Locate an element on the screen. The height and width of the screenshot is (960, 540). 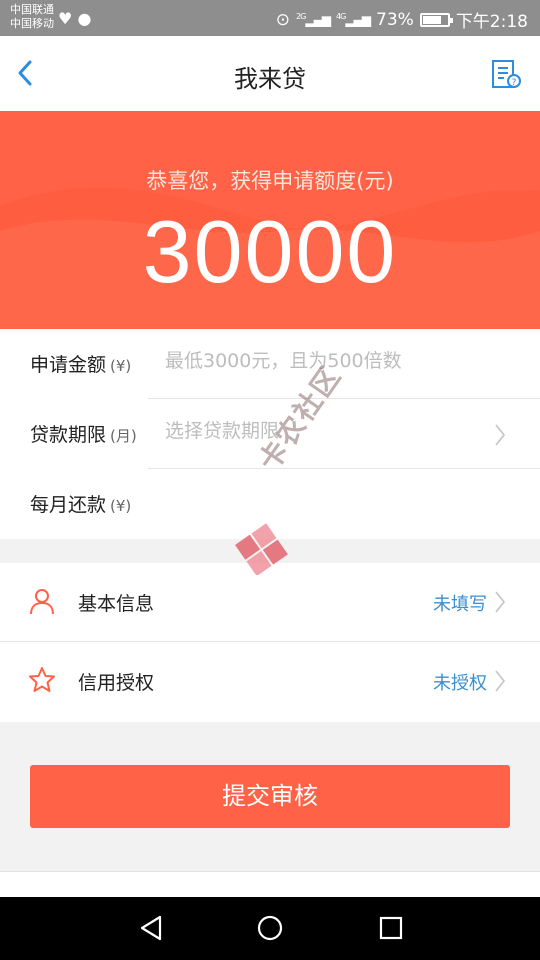
signal-2g-icon: 2G▂▄▆ is located at coordinates (313, 19).